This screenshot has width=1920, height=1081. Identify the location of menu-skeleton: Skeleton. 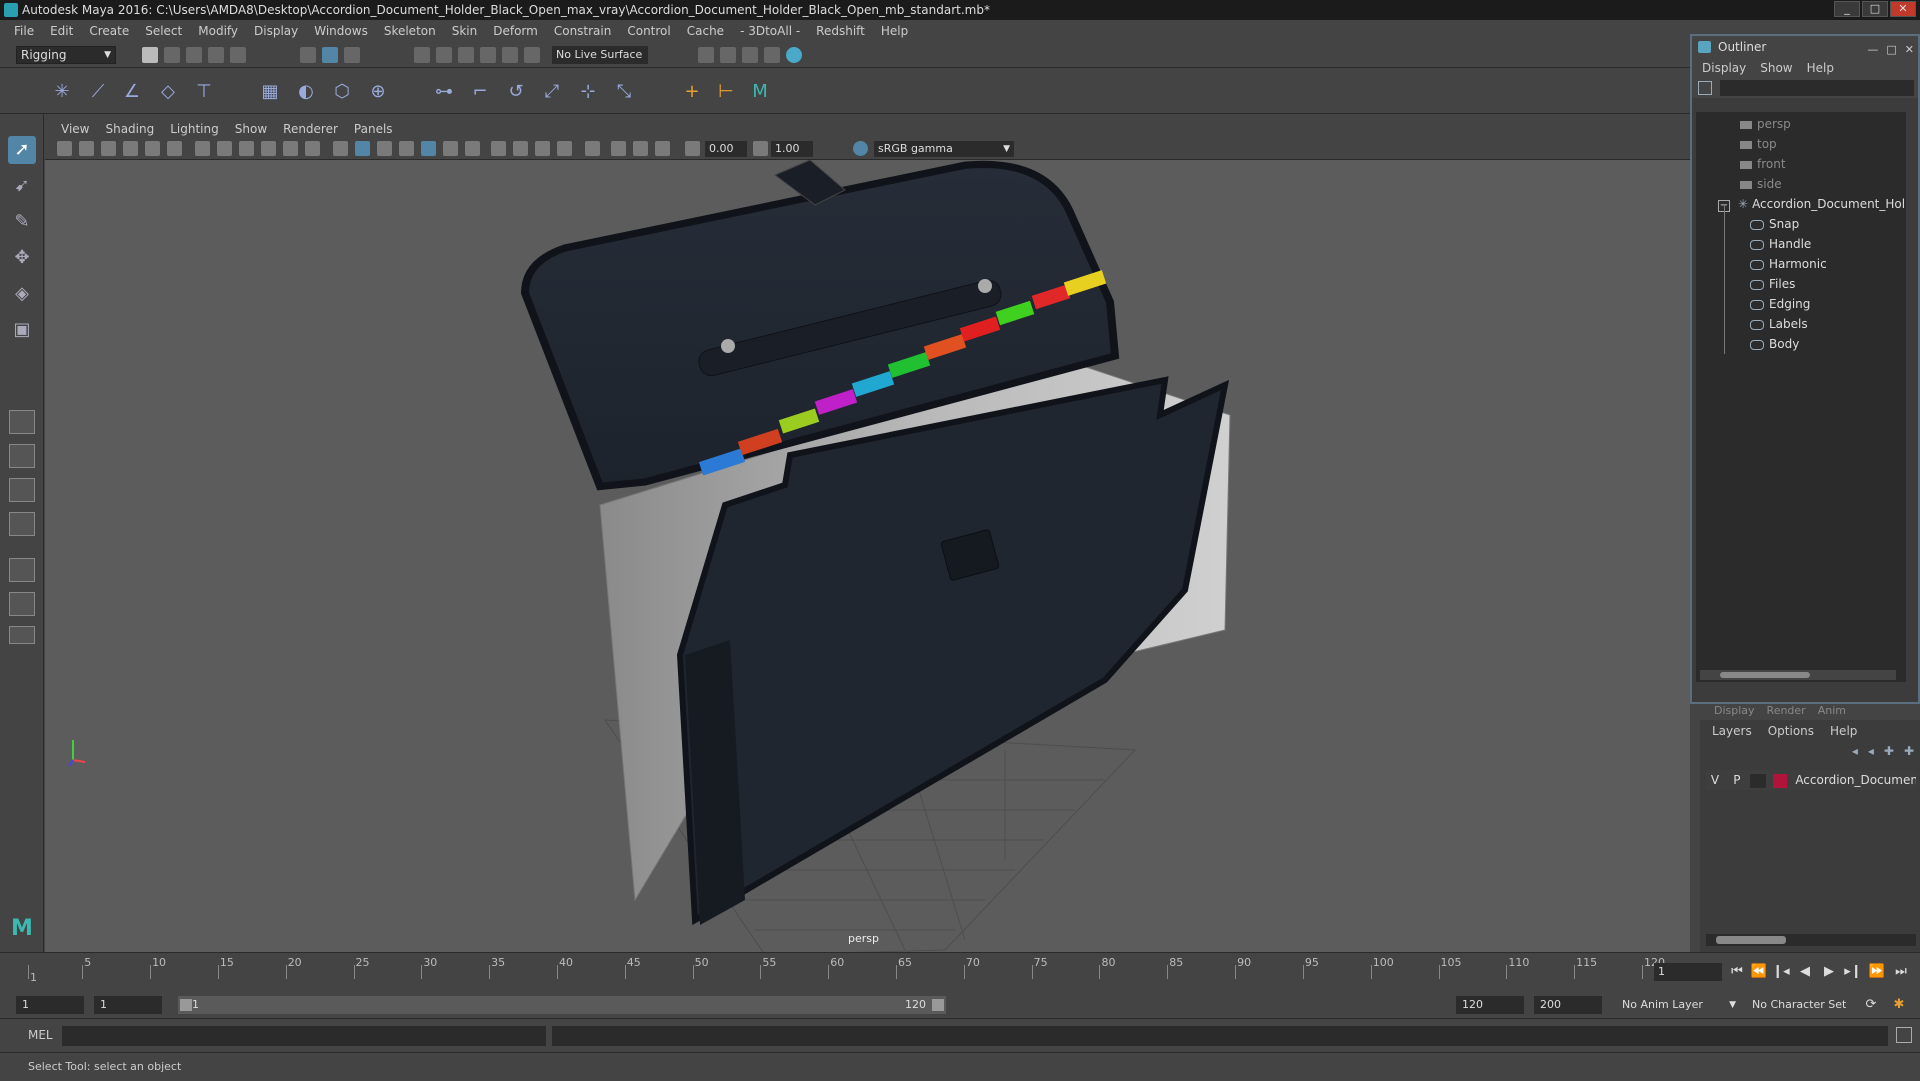
(410, 31).